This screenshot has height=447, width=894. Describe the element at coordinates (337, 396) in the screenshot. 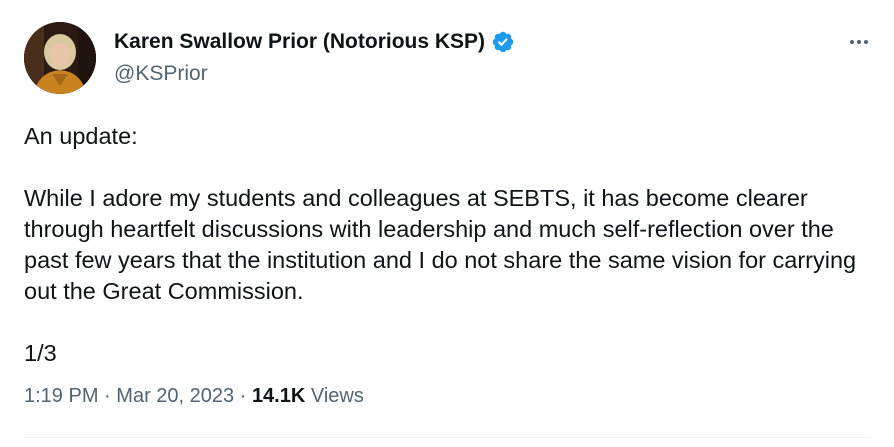

I see `views-label: Views` at that location.